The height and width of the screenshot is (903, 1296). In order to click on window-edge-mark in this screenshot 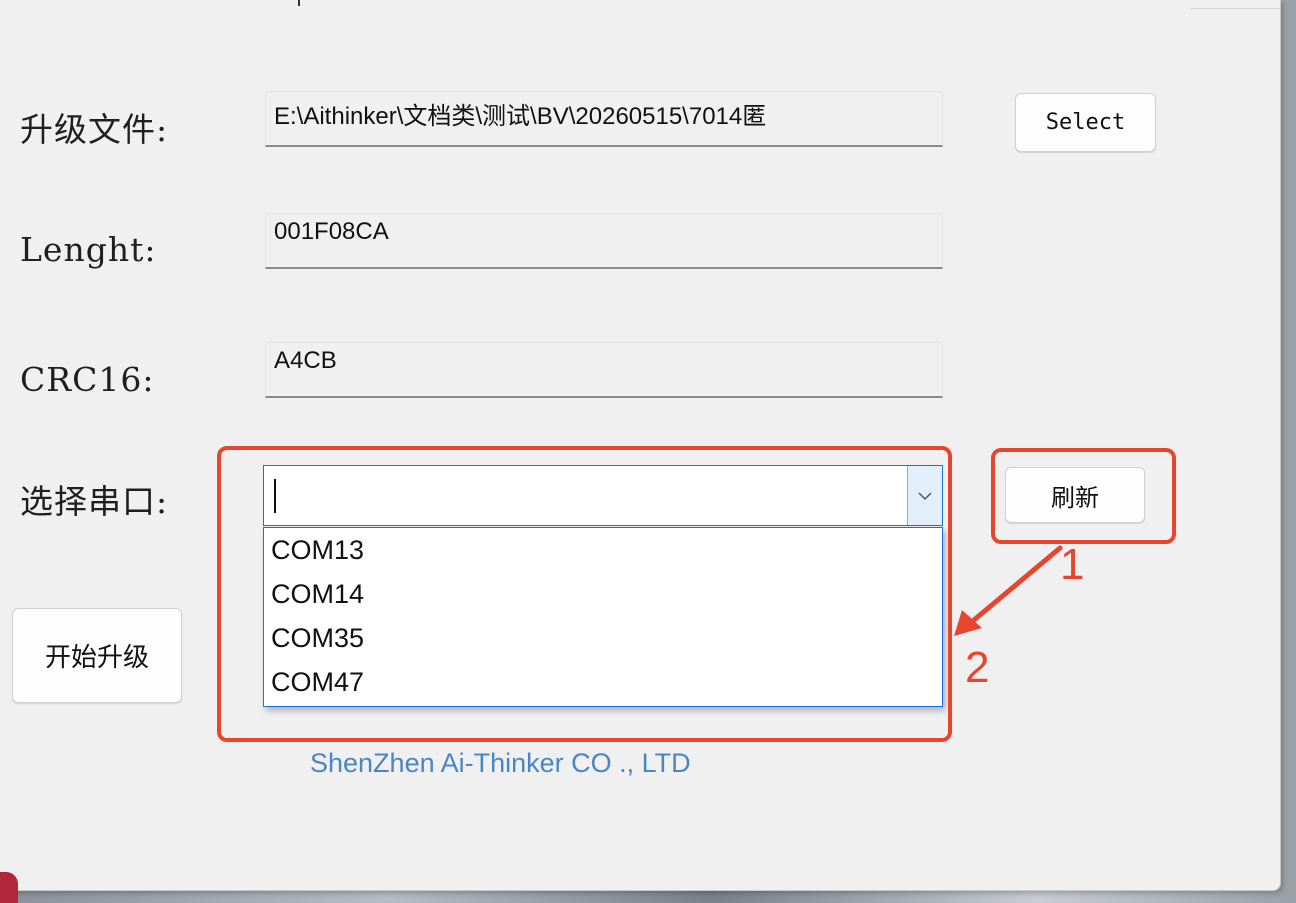, I will do `click(299, 3)`.